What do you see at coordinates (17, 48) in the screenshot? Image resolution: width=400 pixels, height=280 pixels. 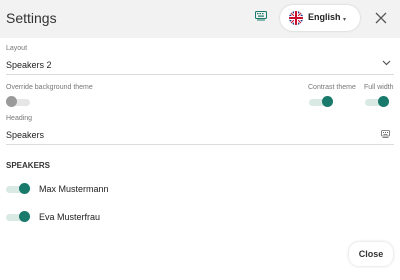 I see `layout-label: Layout` at bounding box center [17, 48].